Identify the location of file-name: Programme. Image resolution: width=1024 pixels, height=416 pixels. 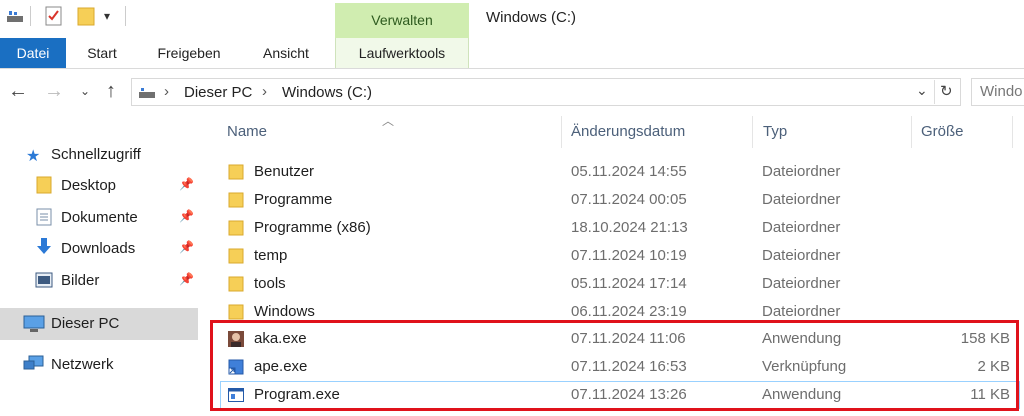
(293, 199).